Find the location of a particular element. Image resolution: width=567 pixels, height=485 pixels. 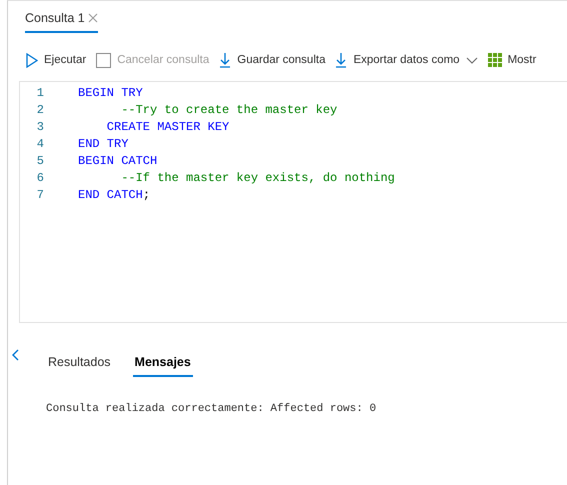

download-button: Guardar consulta is located at coordinates (272, 60).